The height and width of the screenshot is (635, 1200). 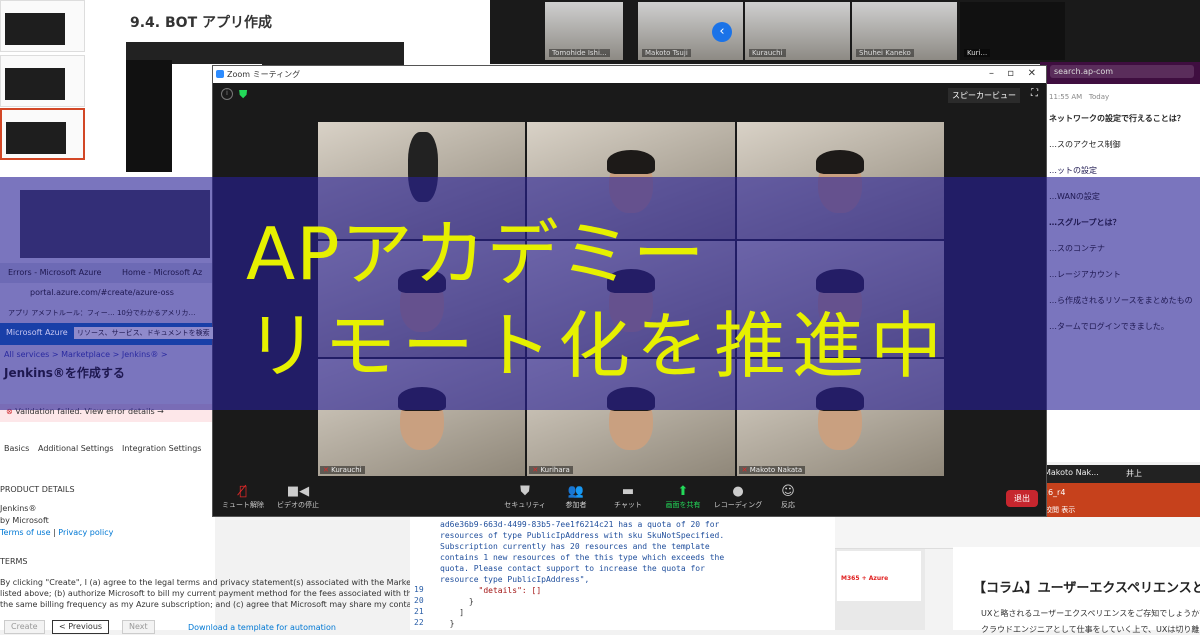 I want to click on page-title: Jenkins®を作成する, so click(x=64, y=373).